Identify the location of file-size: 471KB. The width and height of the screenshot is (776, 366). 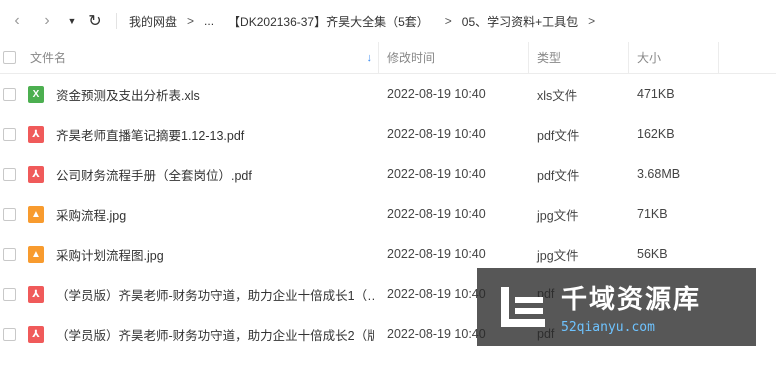
(656, 94).